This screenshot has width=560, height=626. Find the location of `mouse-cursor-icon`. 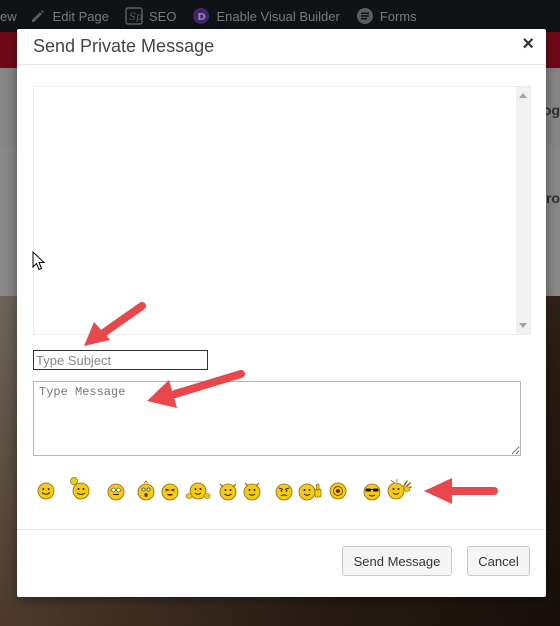

mouse-cursor-icon is located at coordinates (39, 261).